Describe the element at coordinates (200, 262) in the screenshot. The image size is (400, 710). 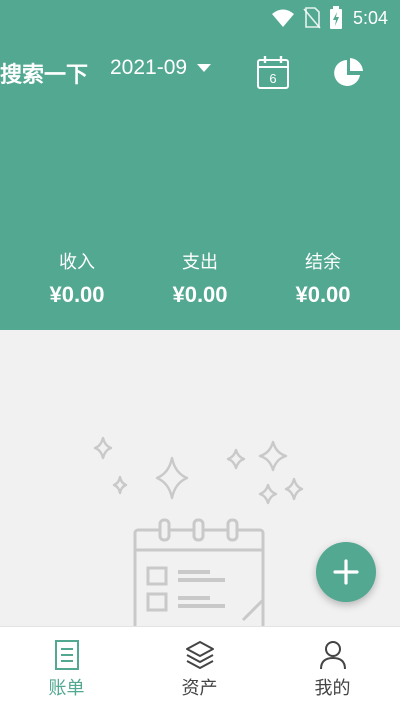
I see `expense-label: 支出` at that location.